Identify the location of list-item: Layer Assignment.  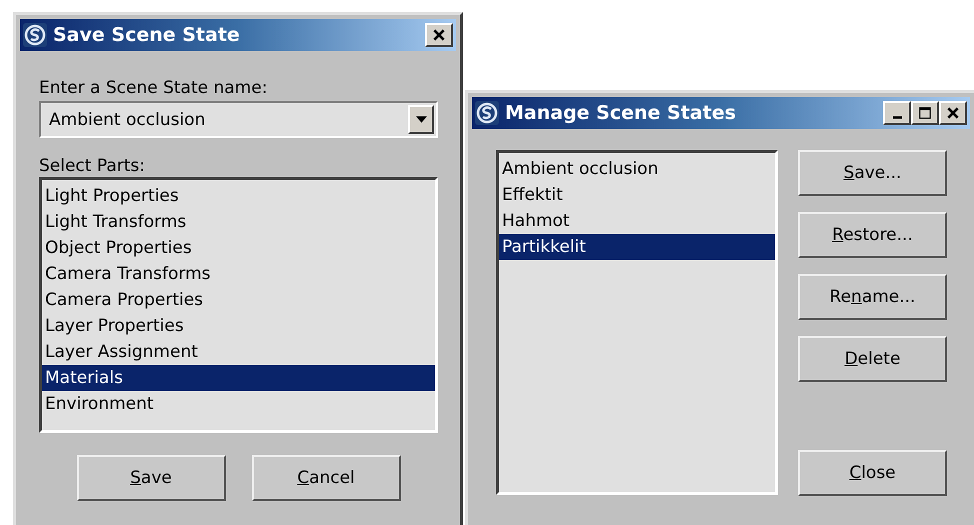
(238, 352).